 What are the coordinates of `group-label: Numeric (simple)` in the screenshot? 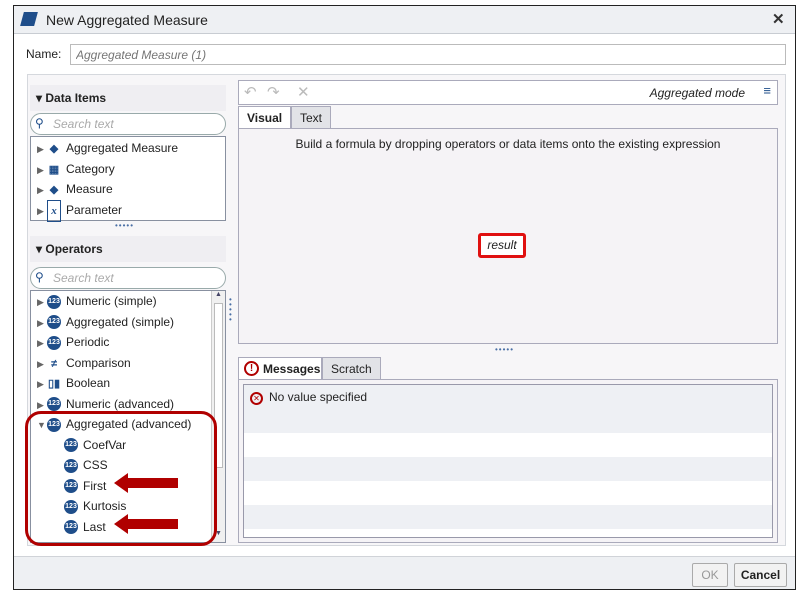 It's located at (111, 301).